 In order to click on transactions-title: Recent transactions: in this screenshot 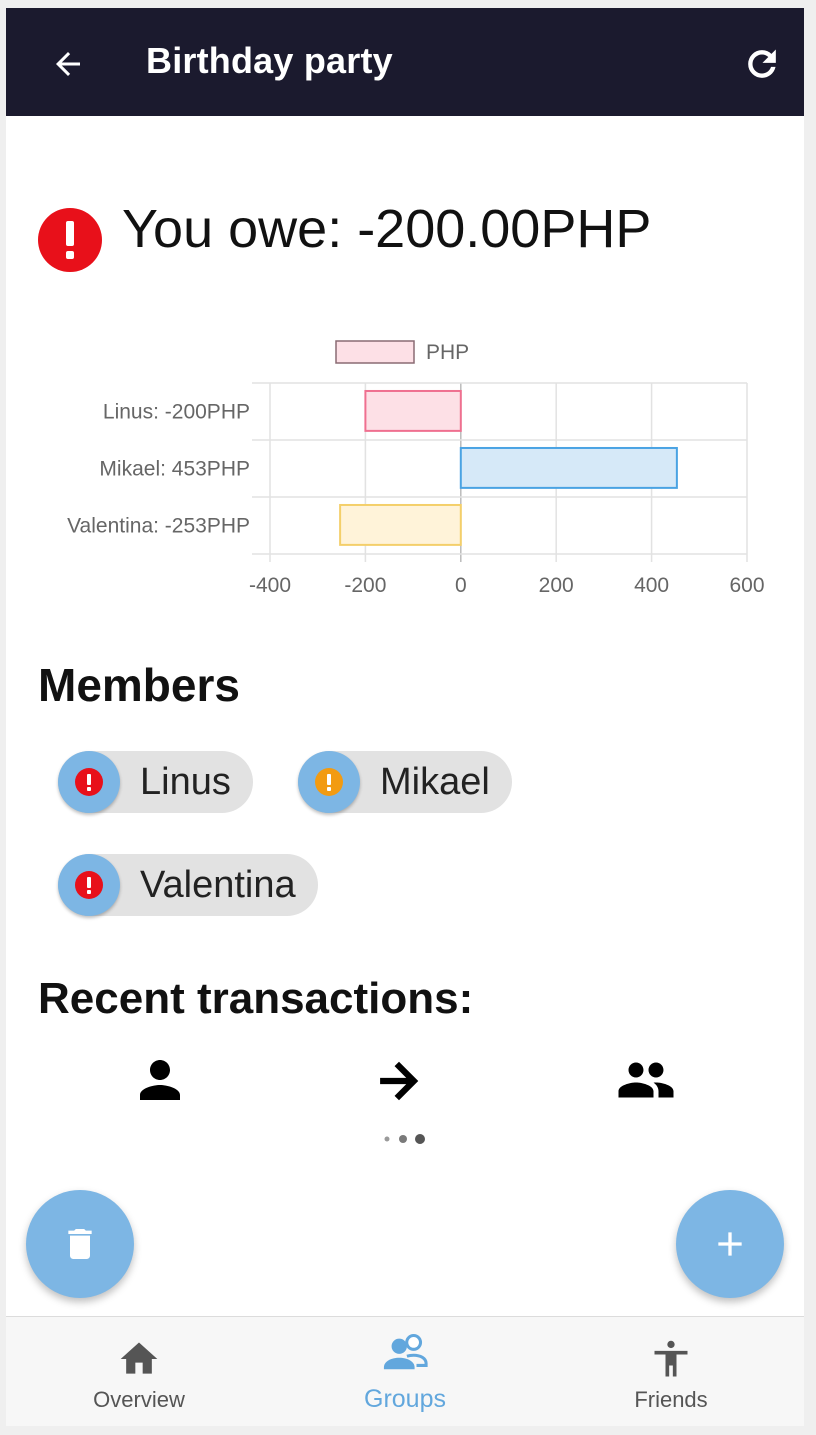, I will do `click(256, 998)`.